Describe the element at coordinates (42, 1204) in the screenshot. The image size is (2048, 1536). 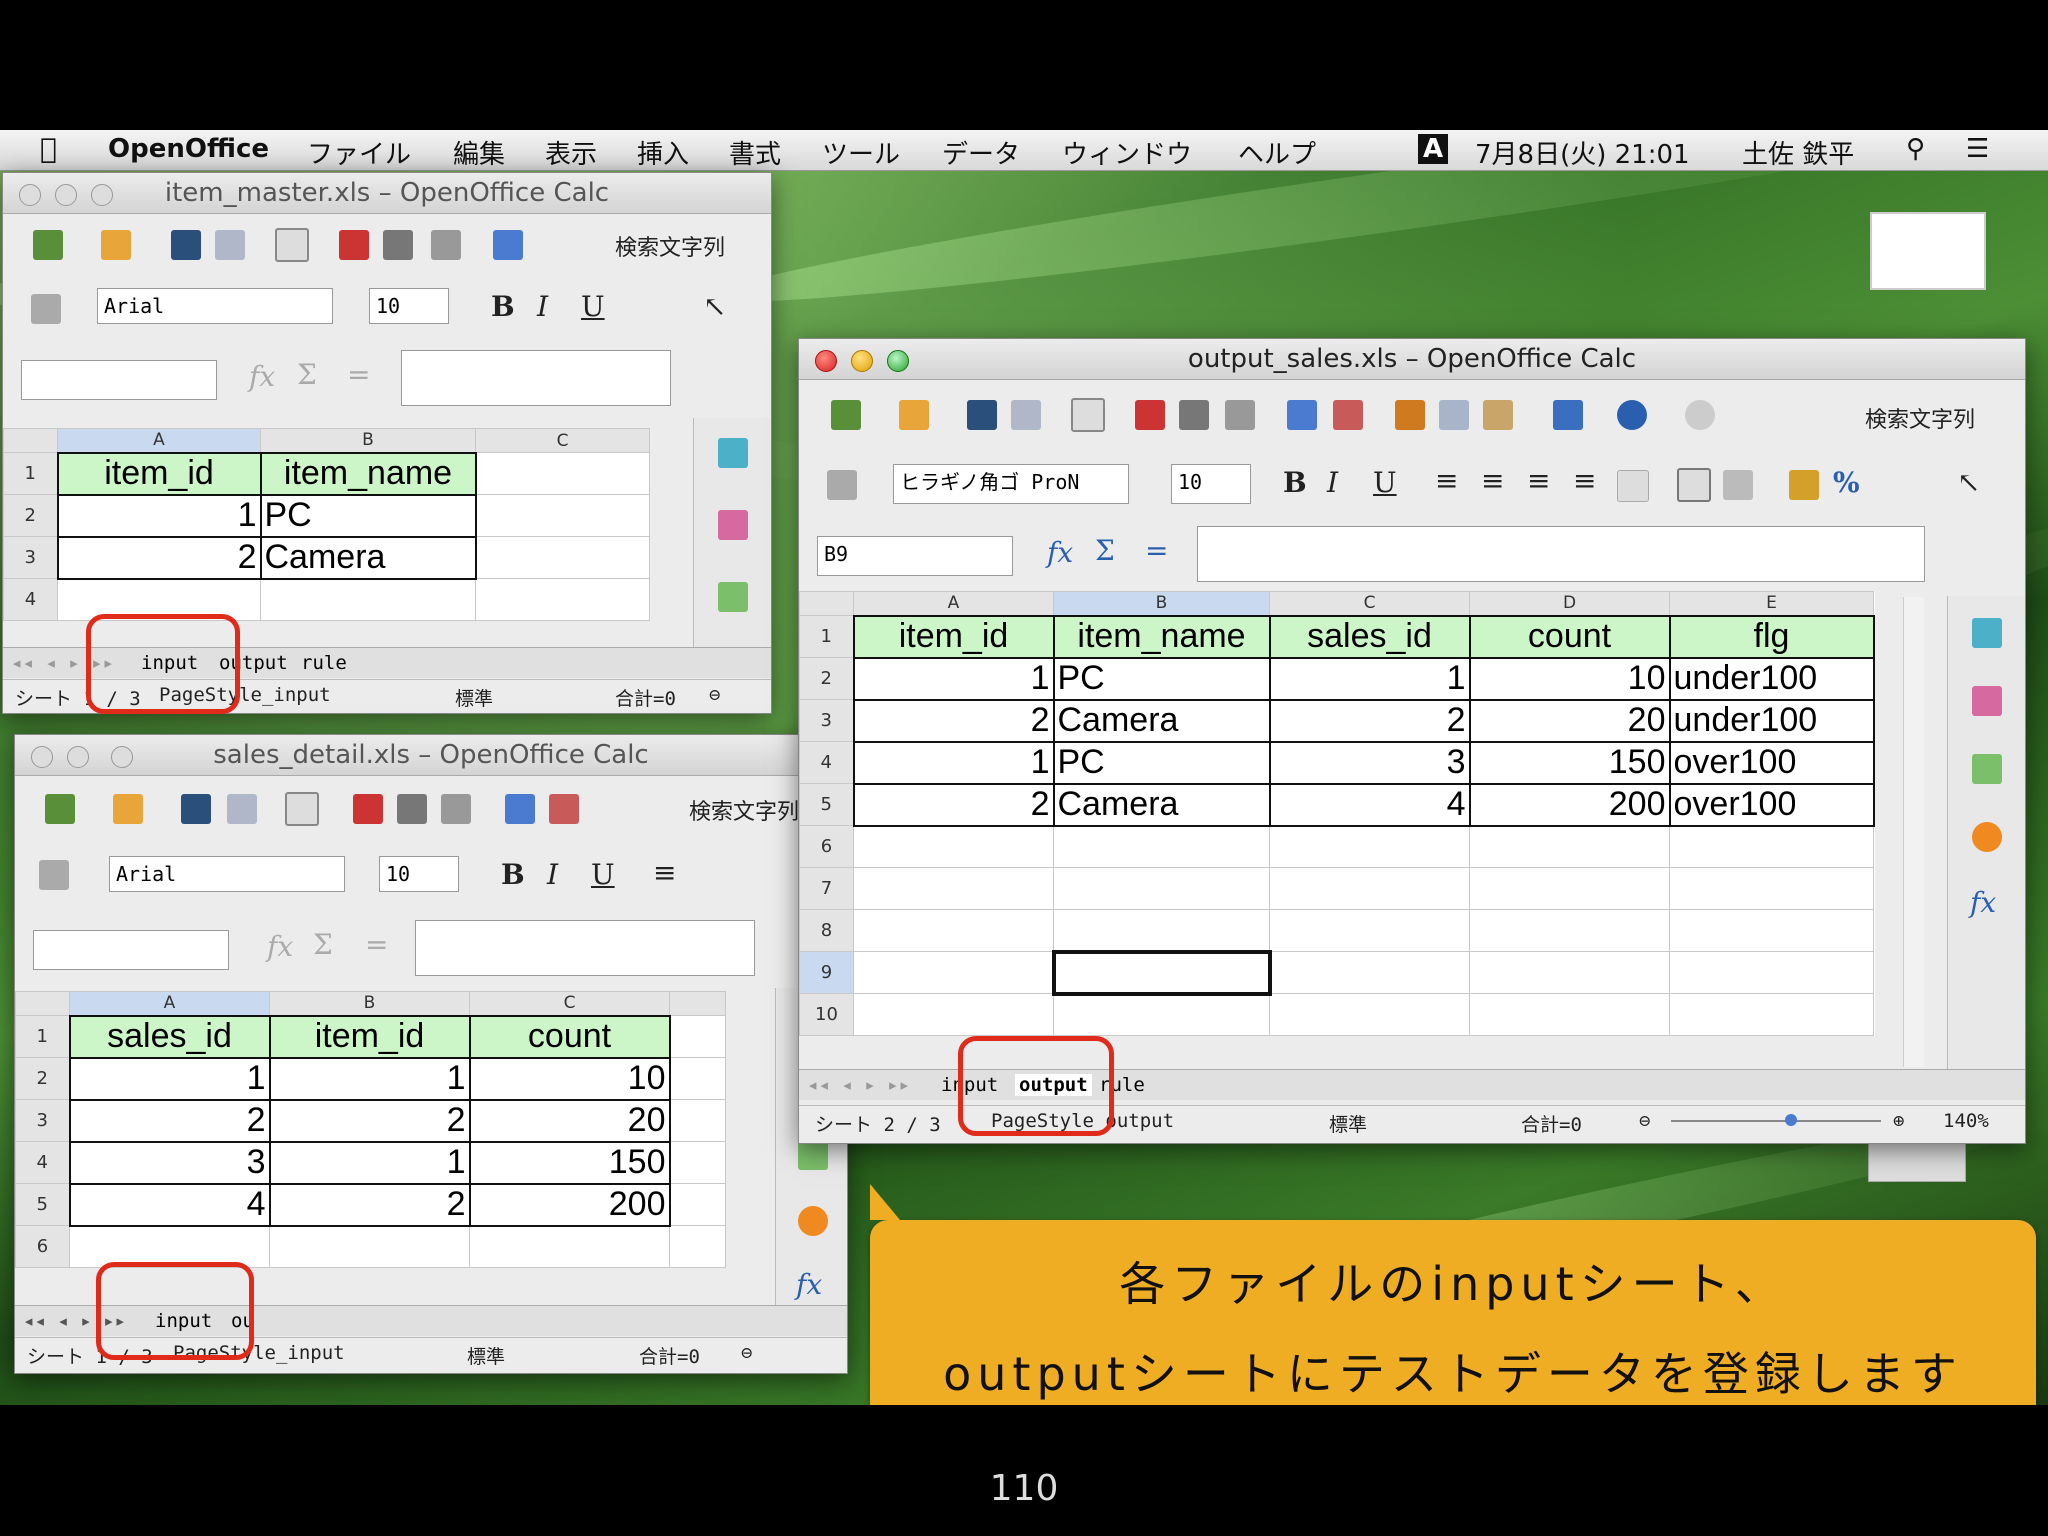
I see `row-header: 5` at that location.